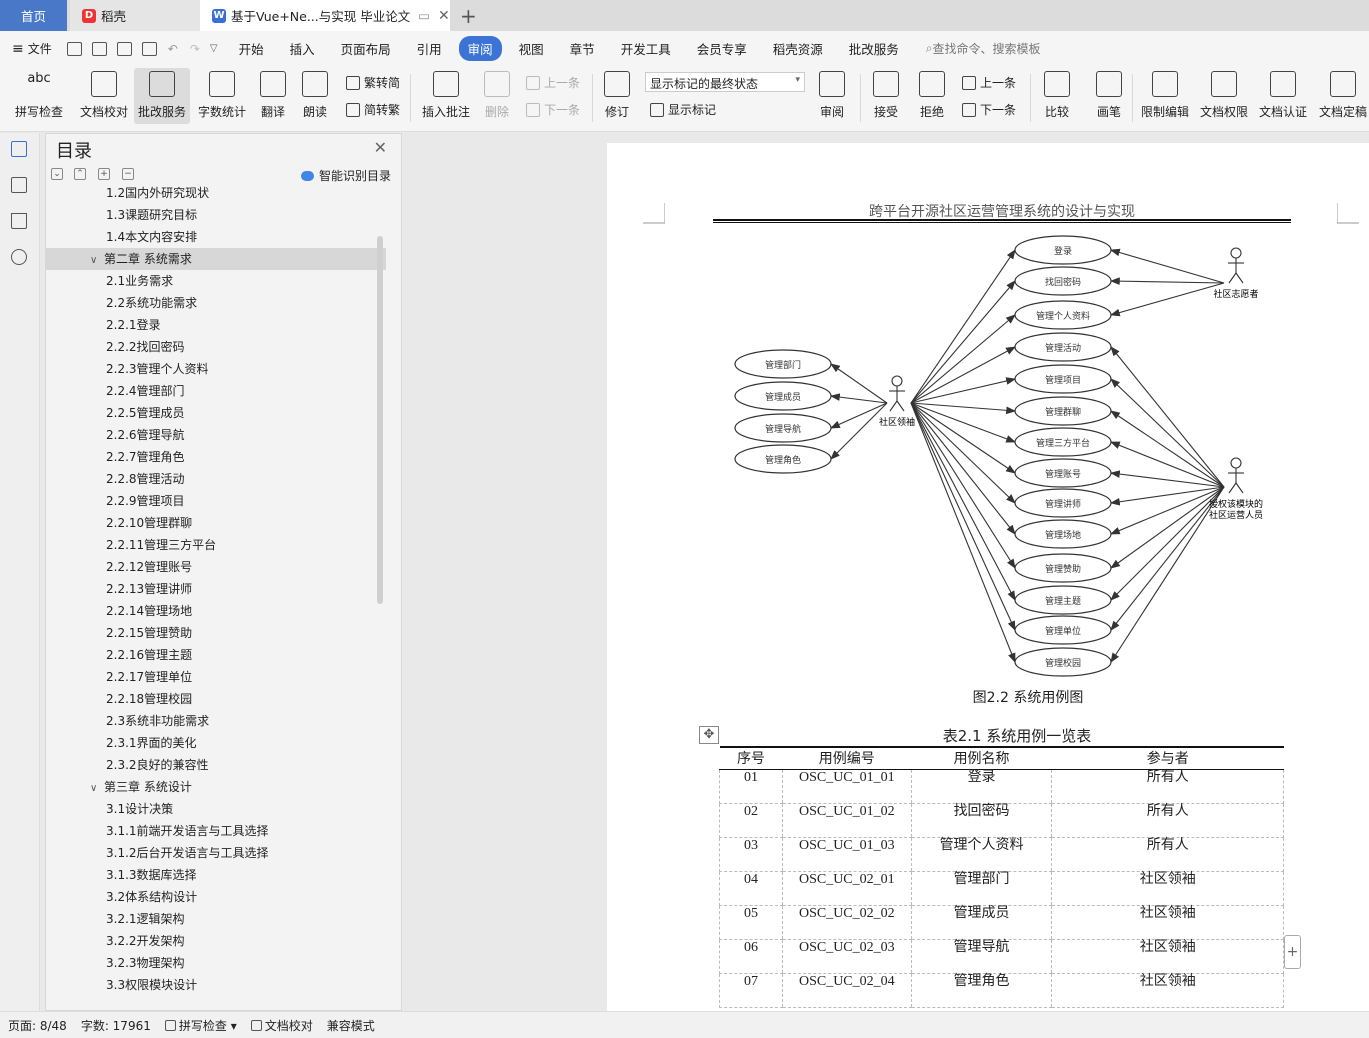  Describe the element at coordinates (195, 49) in the screenshot. I see `redo-icon: ↷` at that location.